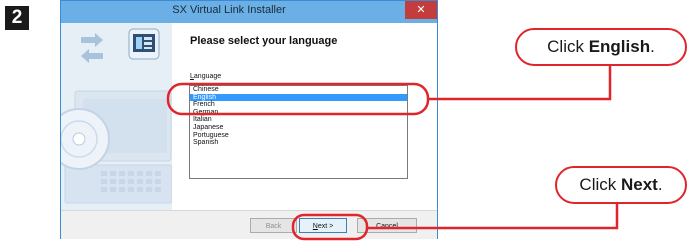 The image size is (698, 241). Describe the element at coordinates (520, 83) in the screenshot. I see `english-connector` at that location.